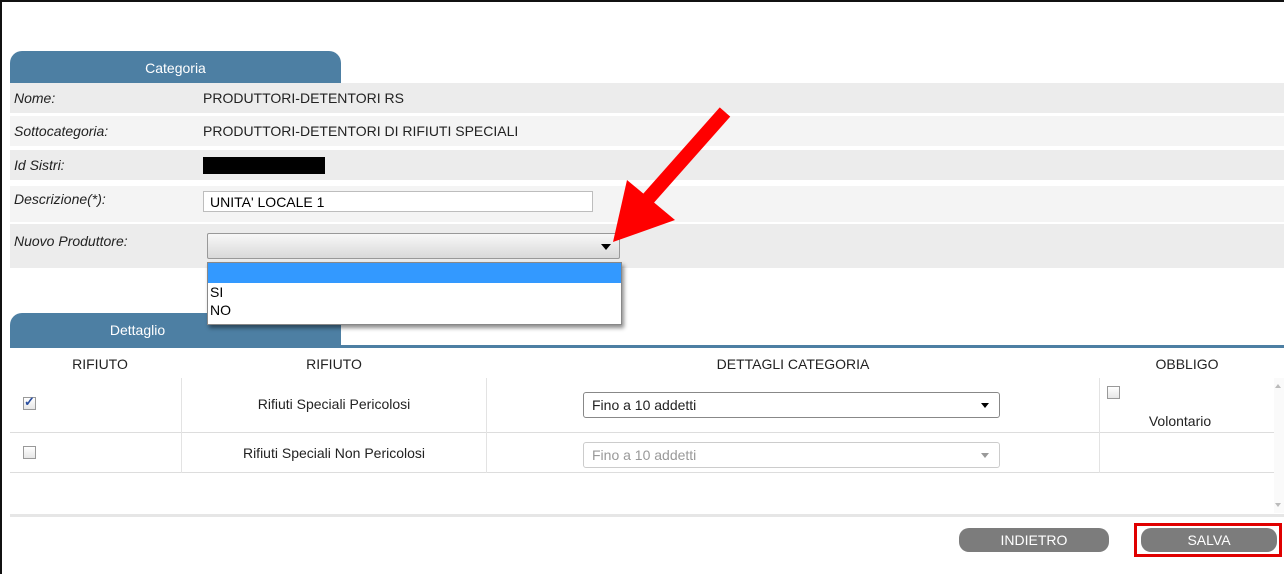 This screenshot has height=574, width=1284. I want to click on scroll-up-icon, so click(1278, 386).